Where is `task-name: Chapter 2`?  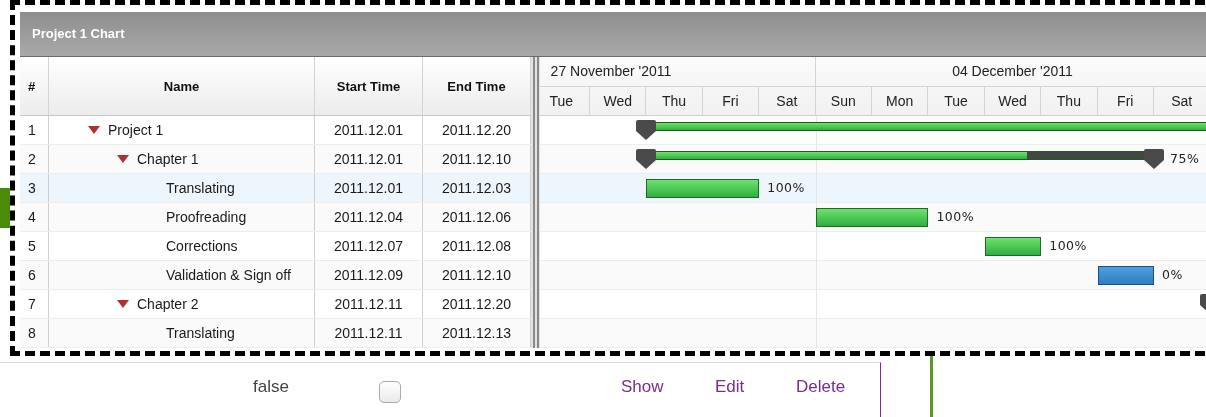 task-name: Chapter 2 is located at coordinates (168, 304).